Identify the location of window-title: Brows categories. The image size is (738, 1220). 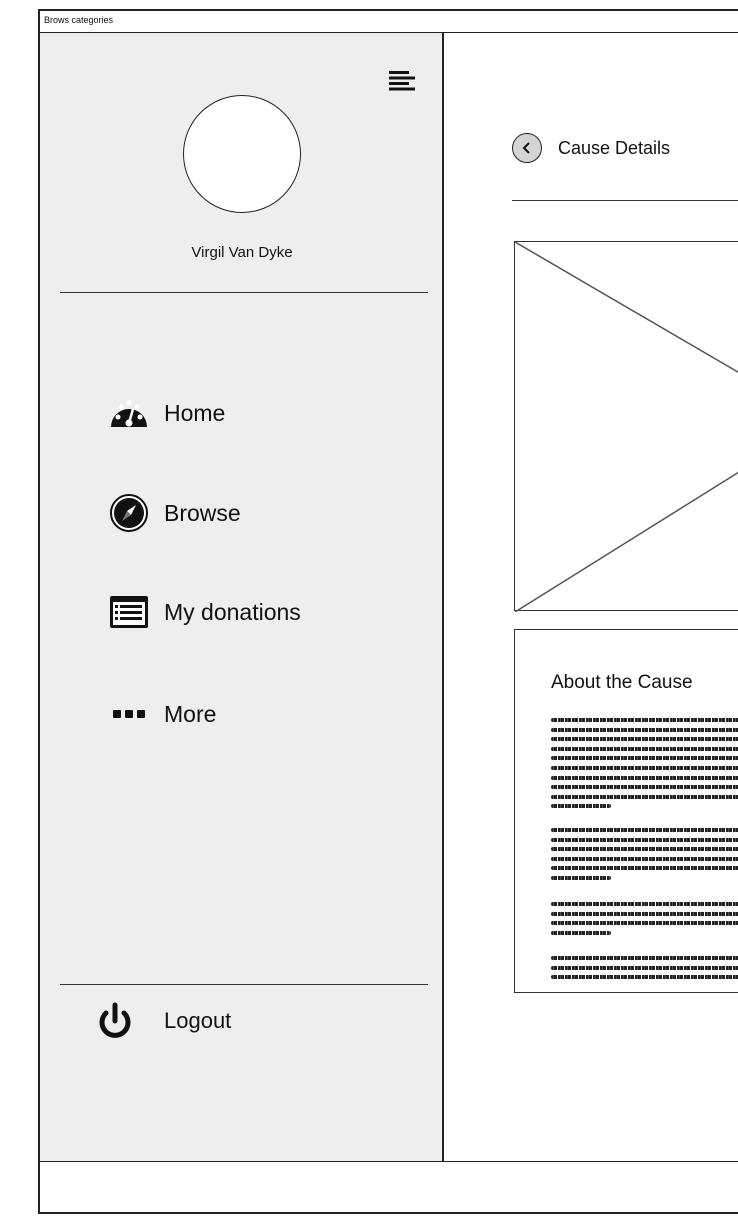
(79, 20).